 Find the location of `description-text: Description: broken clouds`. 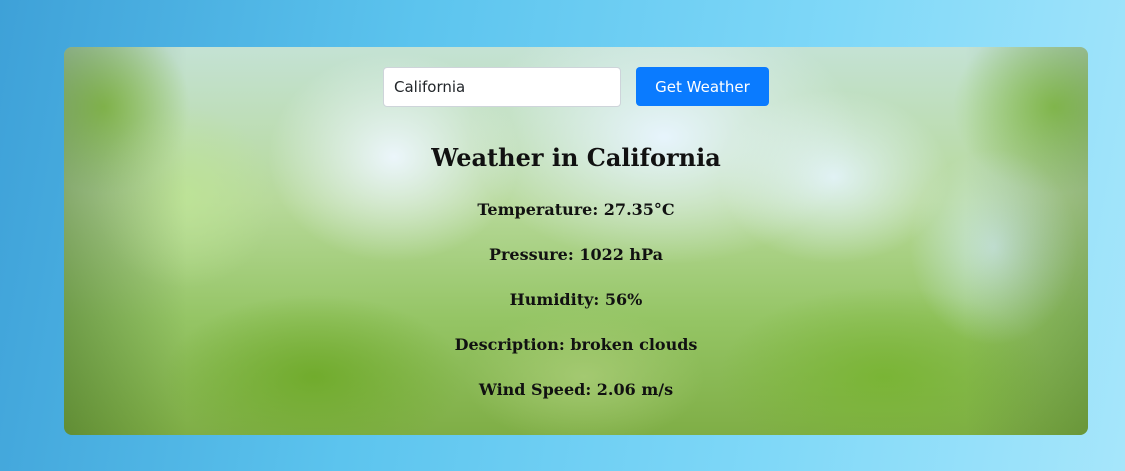

description-text: Description: broken clouds is located at coordinates (576, 344).